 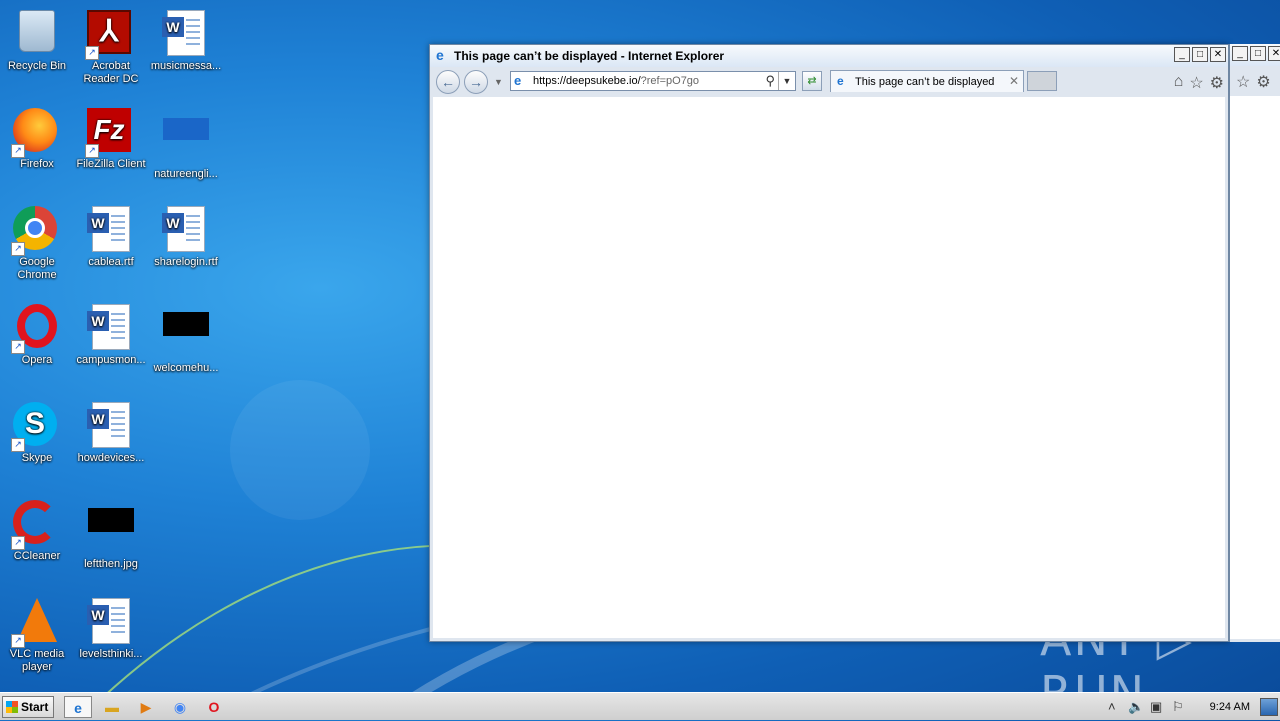 I want to click on show-desktop-button, so click(x=1269, y=707).